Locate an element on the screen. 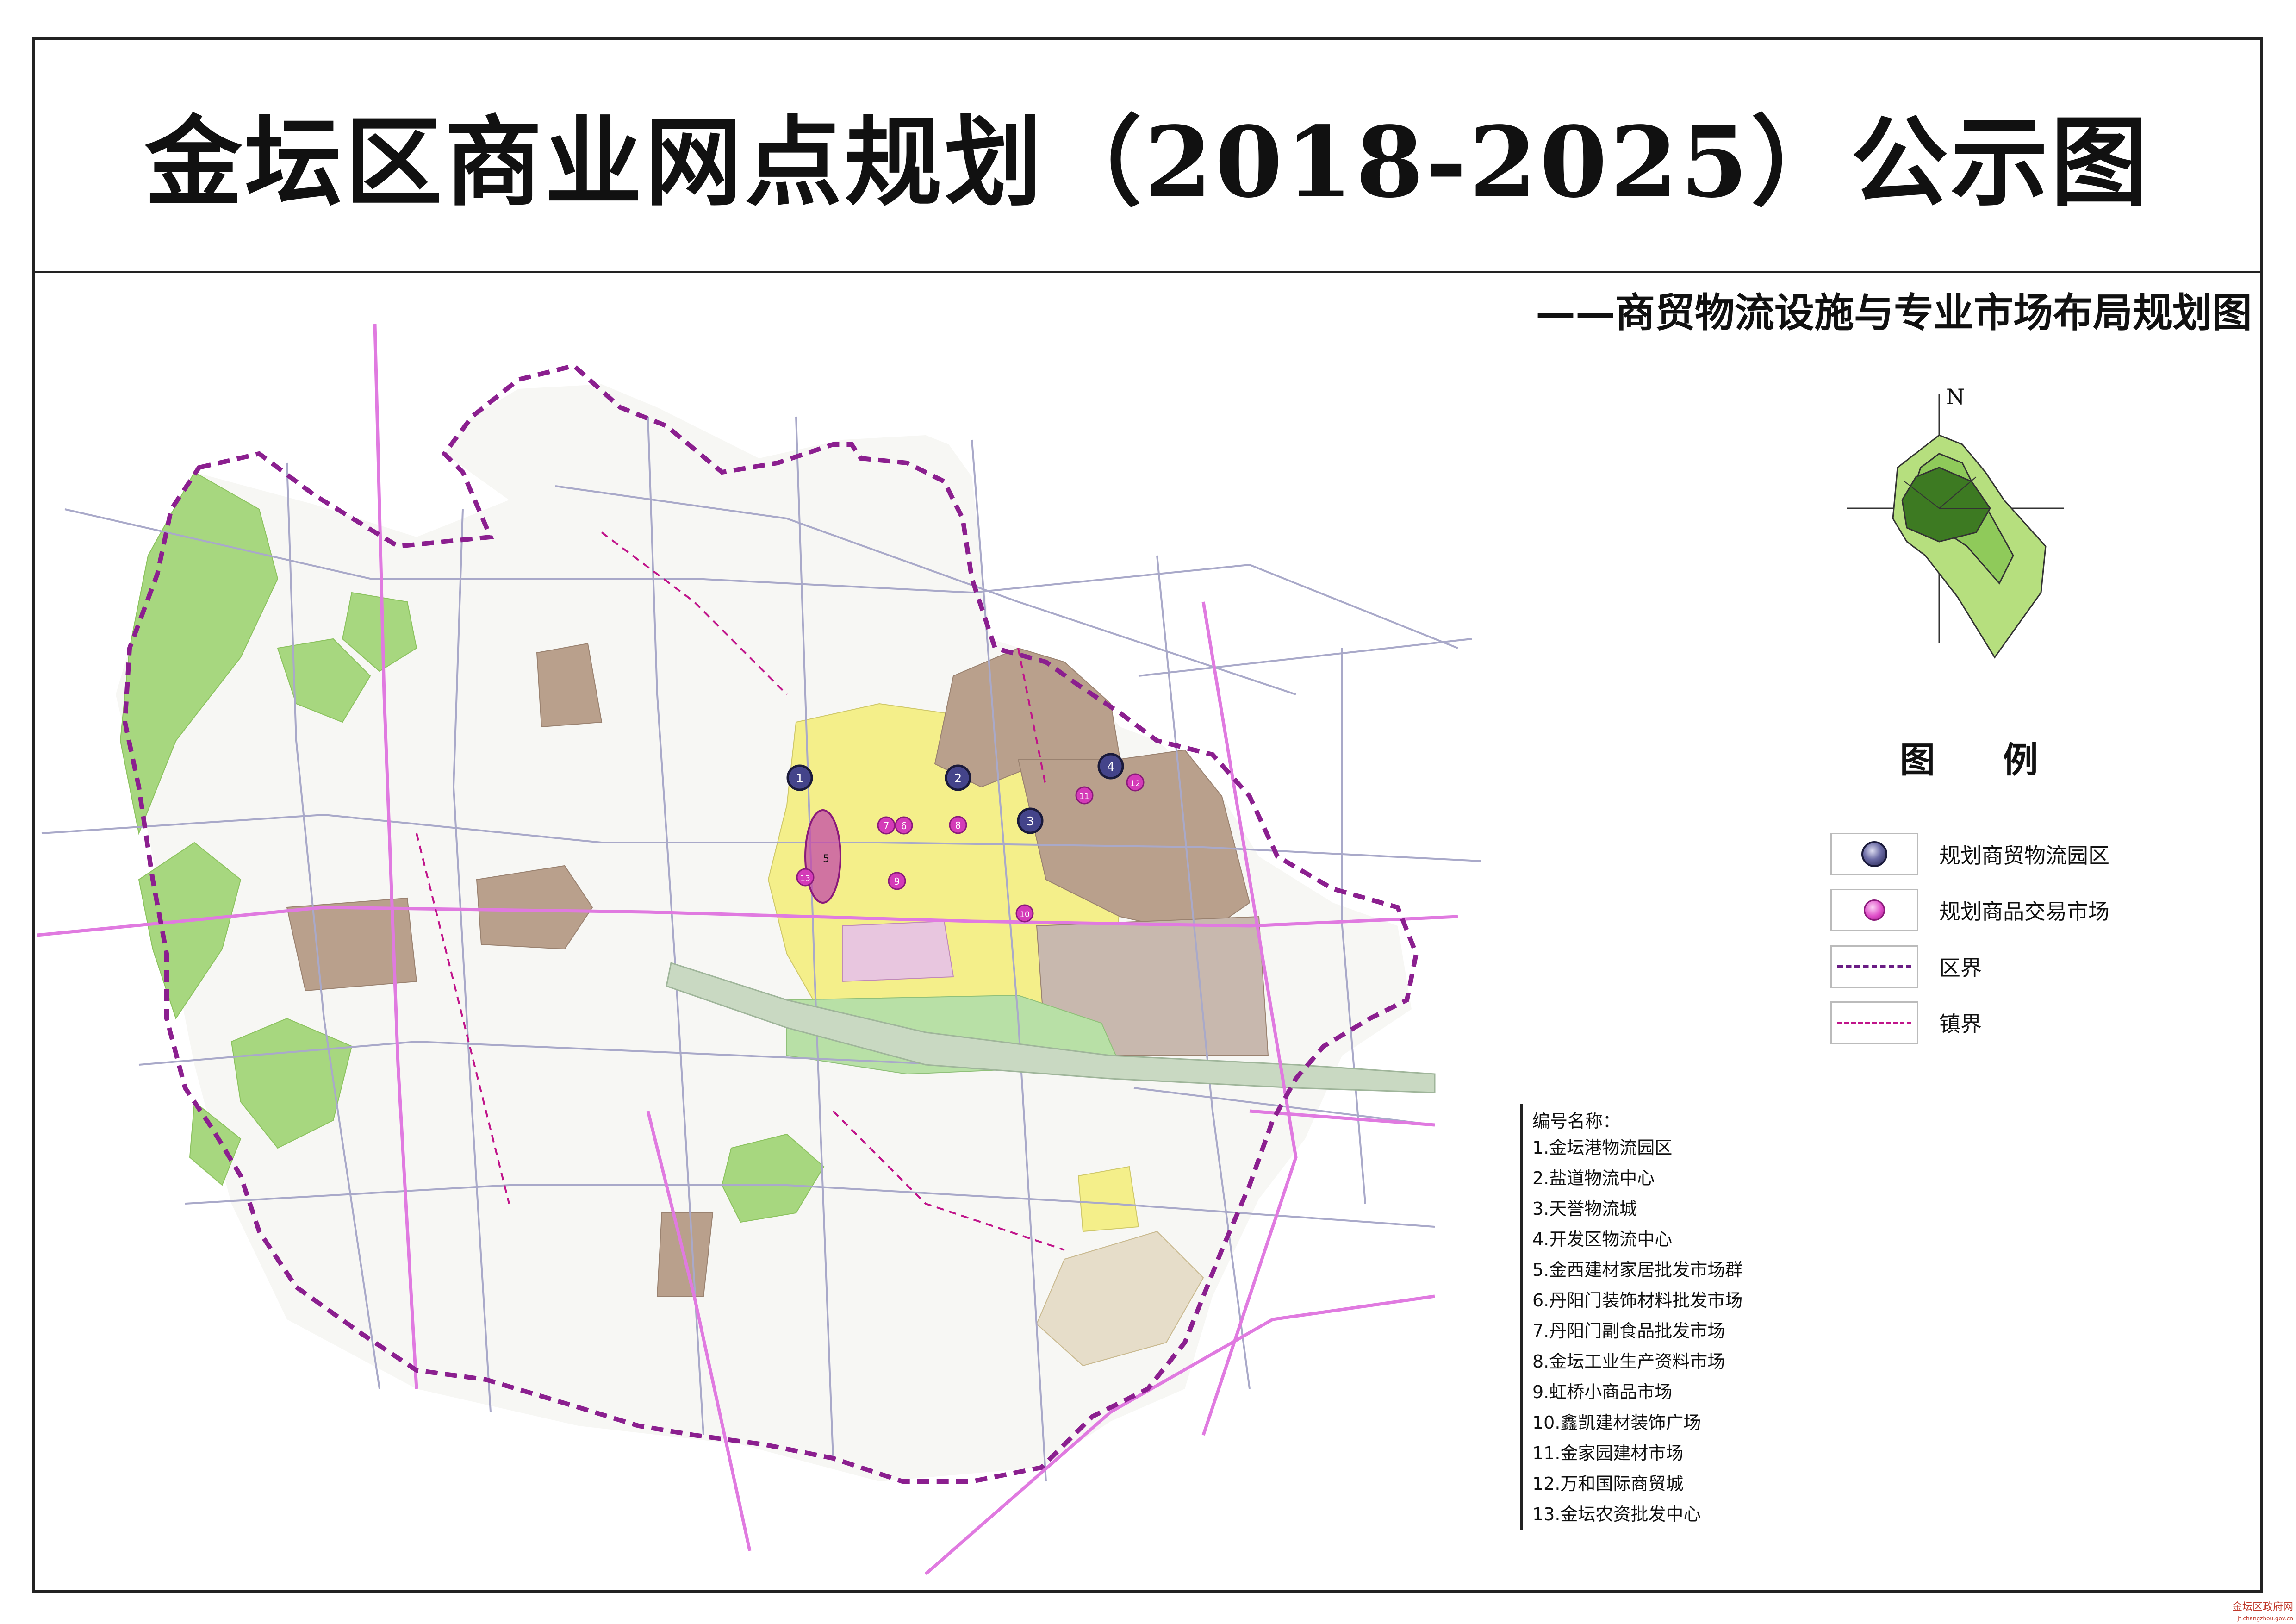  market-marker-7: 7 is located at coordinates (886, 825).